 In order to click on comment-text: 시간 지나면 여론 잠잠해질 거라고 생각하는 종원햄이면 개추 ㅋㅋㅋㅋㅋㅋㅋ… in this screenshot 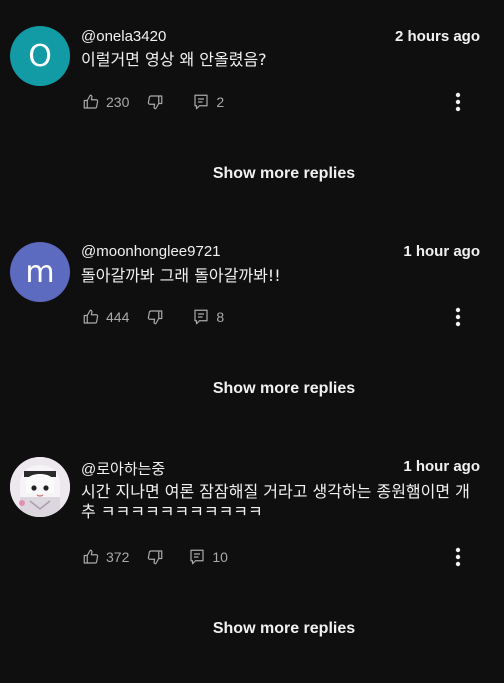, I will do `click(275, 501)`.